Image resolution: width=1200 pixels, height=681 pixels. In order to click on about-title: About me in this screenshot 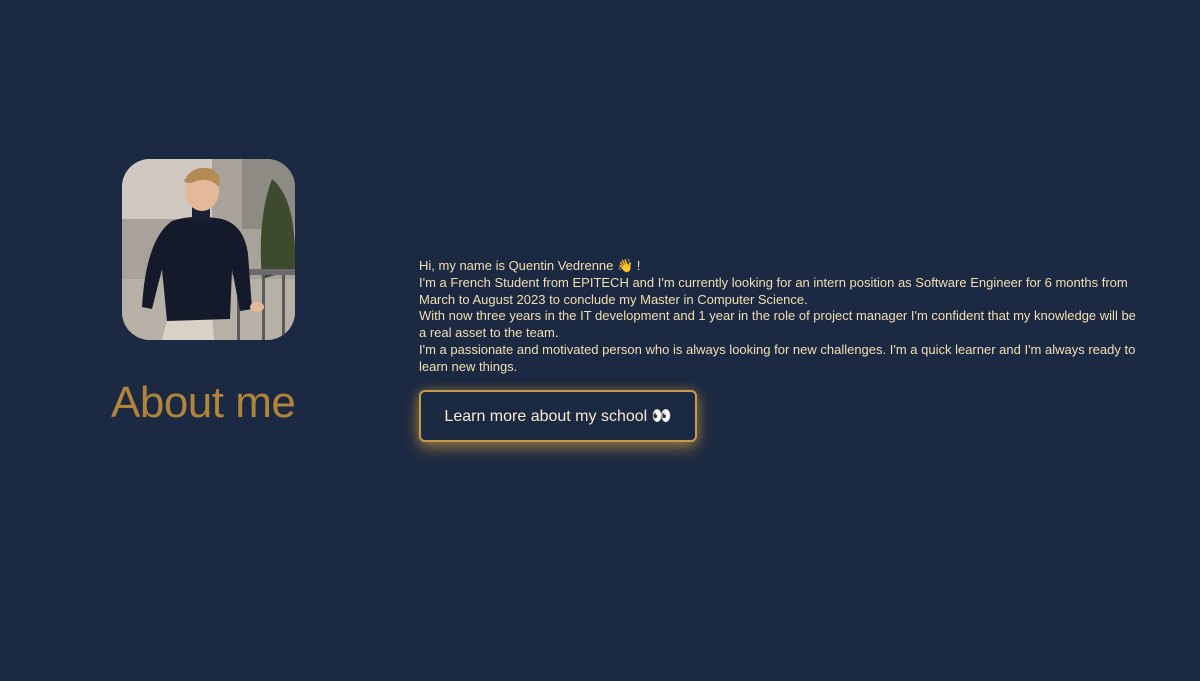, I will do `click(203, 402)`.